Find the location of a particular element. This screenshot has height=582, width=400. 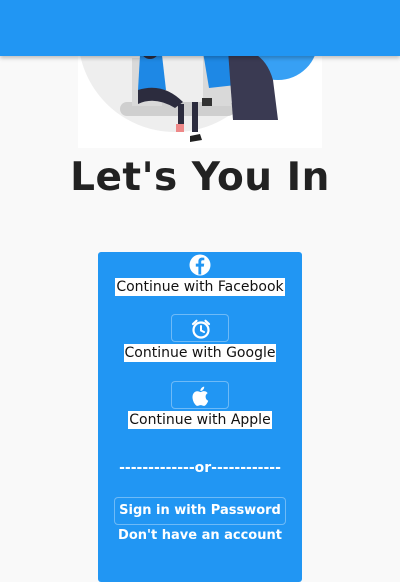

continue-with-google: Continue with Google is located at coordinates (200, 338).